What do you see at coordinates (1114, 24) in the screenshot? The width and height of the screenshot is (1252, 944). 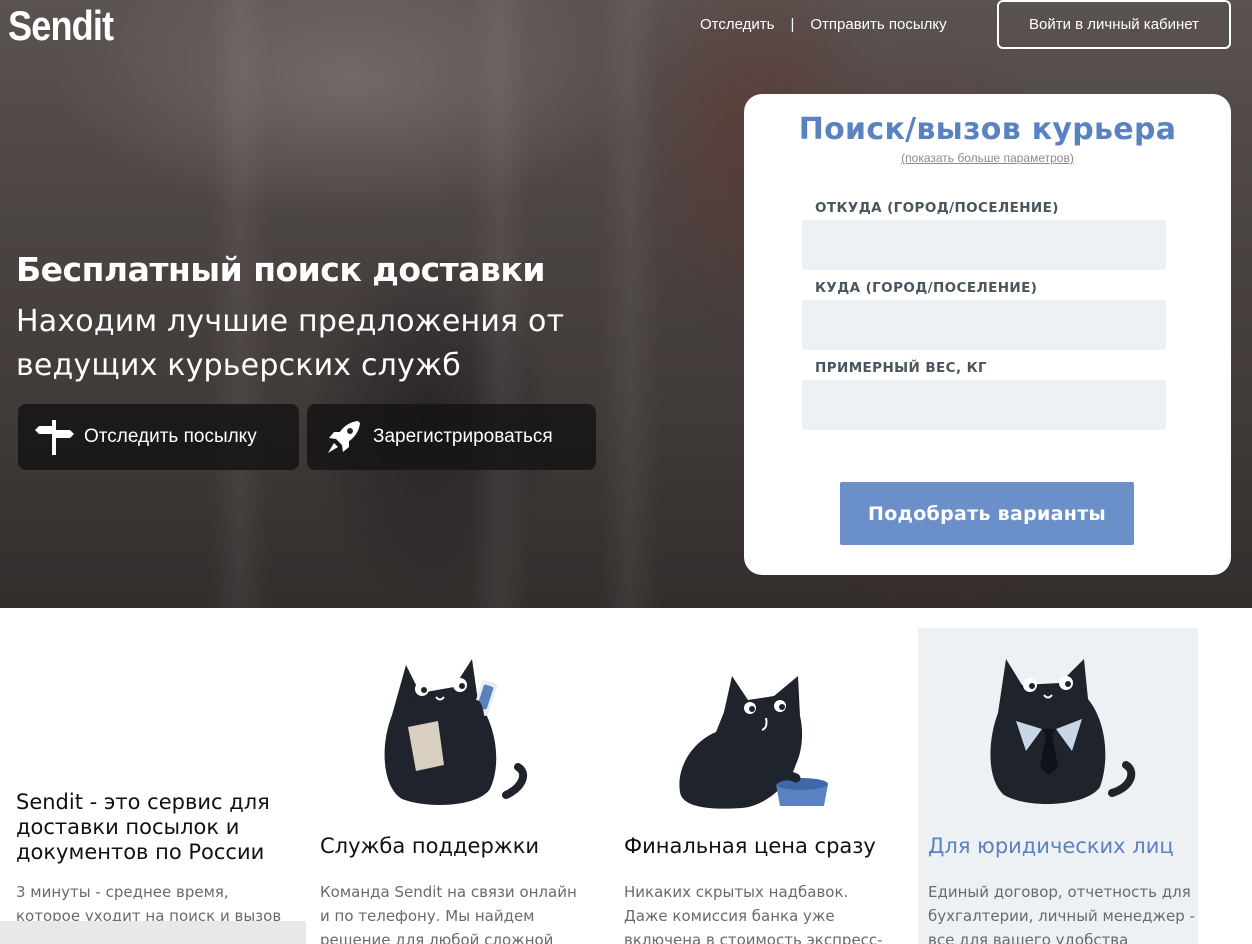 I see `login-button: Войти в личный кабинет` at bounding box center [1114, 24].